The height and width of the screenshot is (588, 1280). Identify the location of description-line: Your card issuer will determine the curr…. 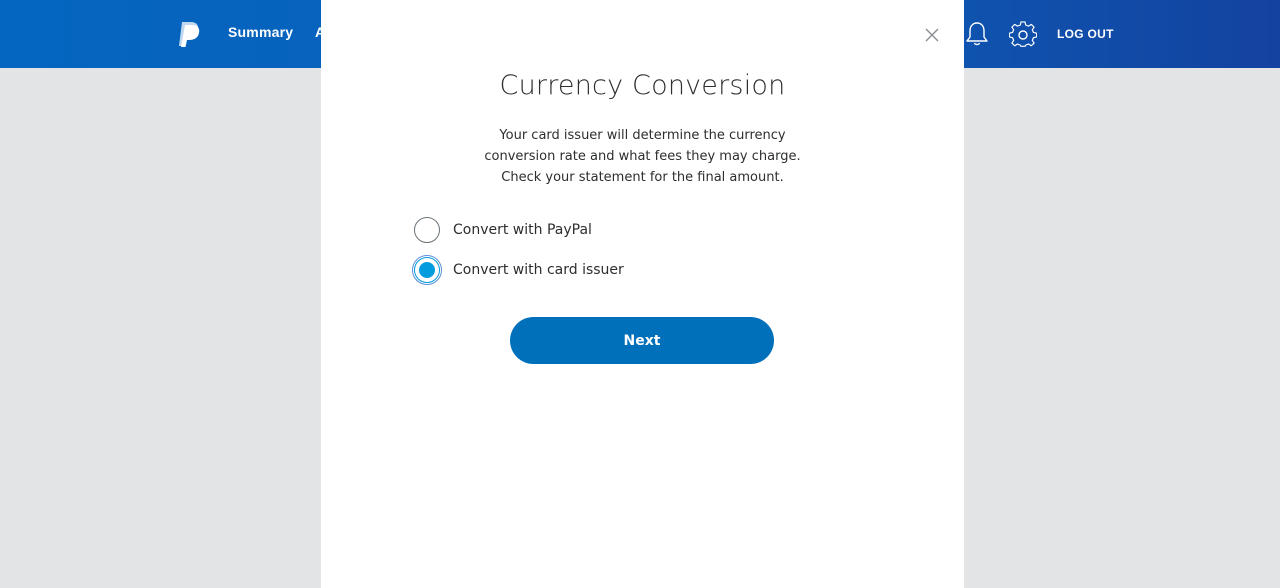
(642, 135).